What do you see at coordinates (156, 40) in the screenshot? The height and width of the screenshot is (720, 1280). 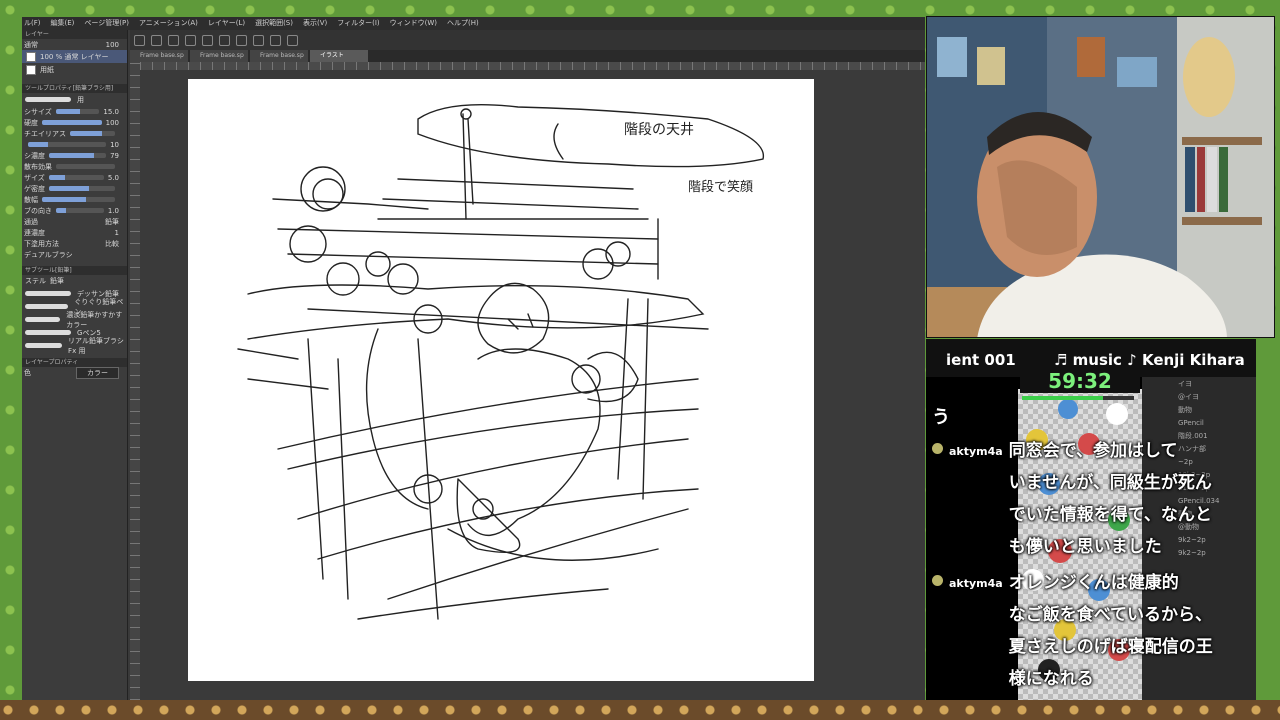 I see `open-file-icon` at bounding box center [156, 40].